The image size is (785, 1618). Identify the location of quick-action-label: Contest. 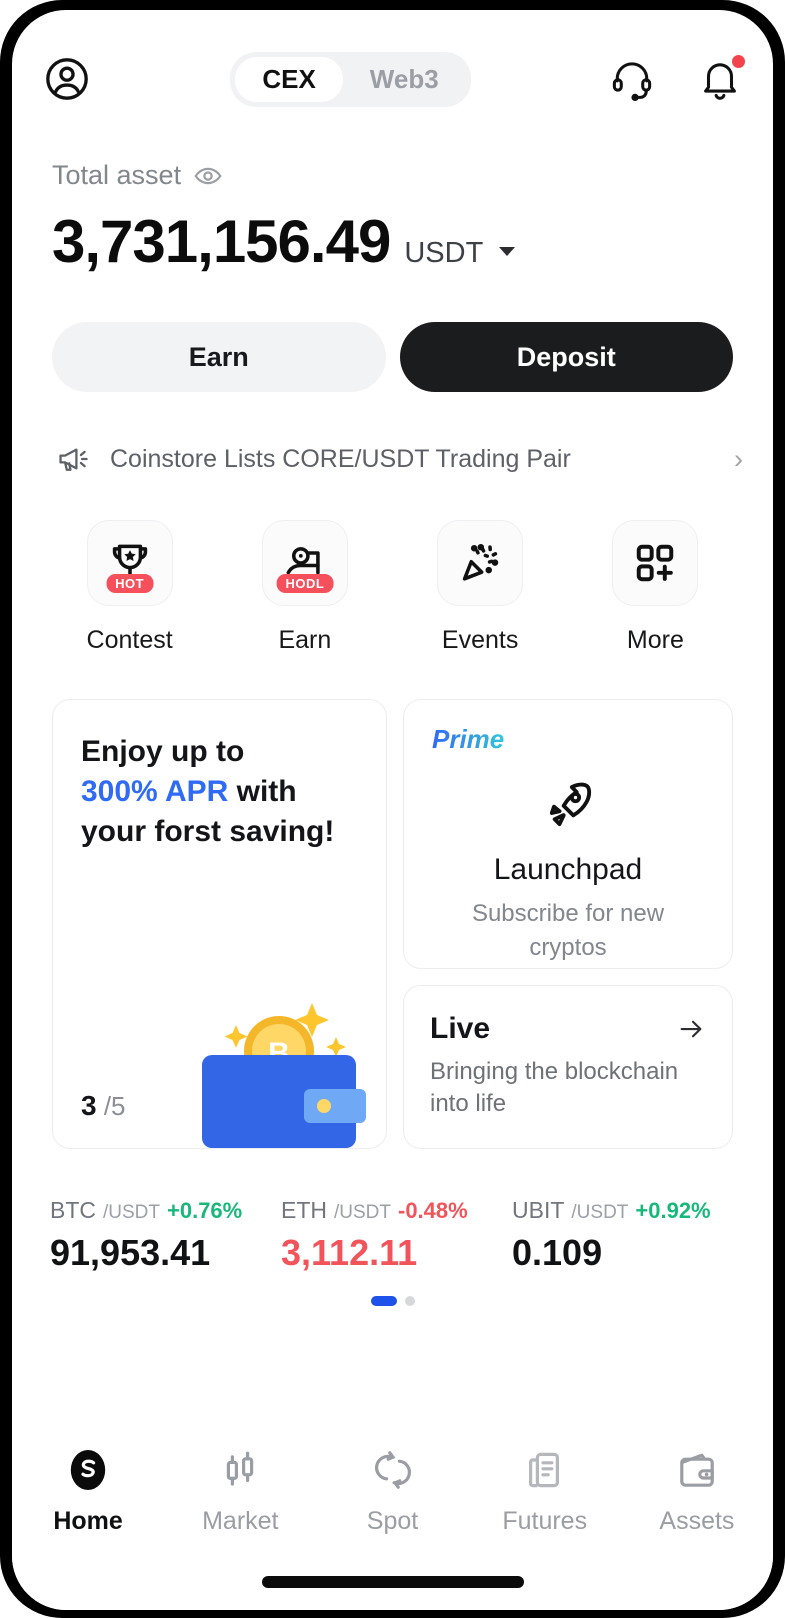
(129, 640).